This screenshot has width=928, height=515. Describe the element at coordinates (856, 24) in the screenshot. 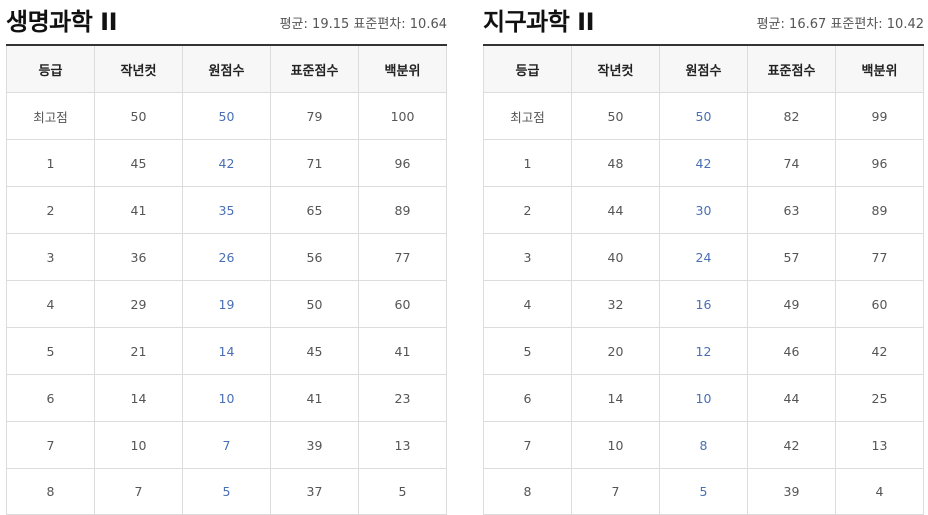

I see `sd-label: 표준편차:` at that location.